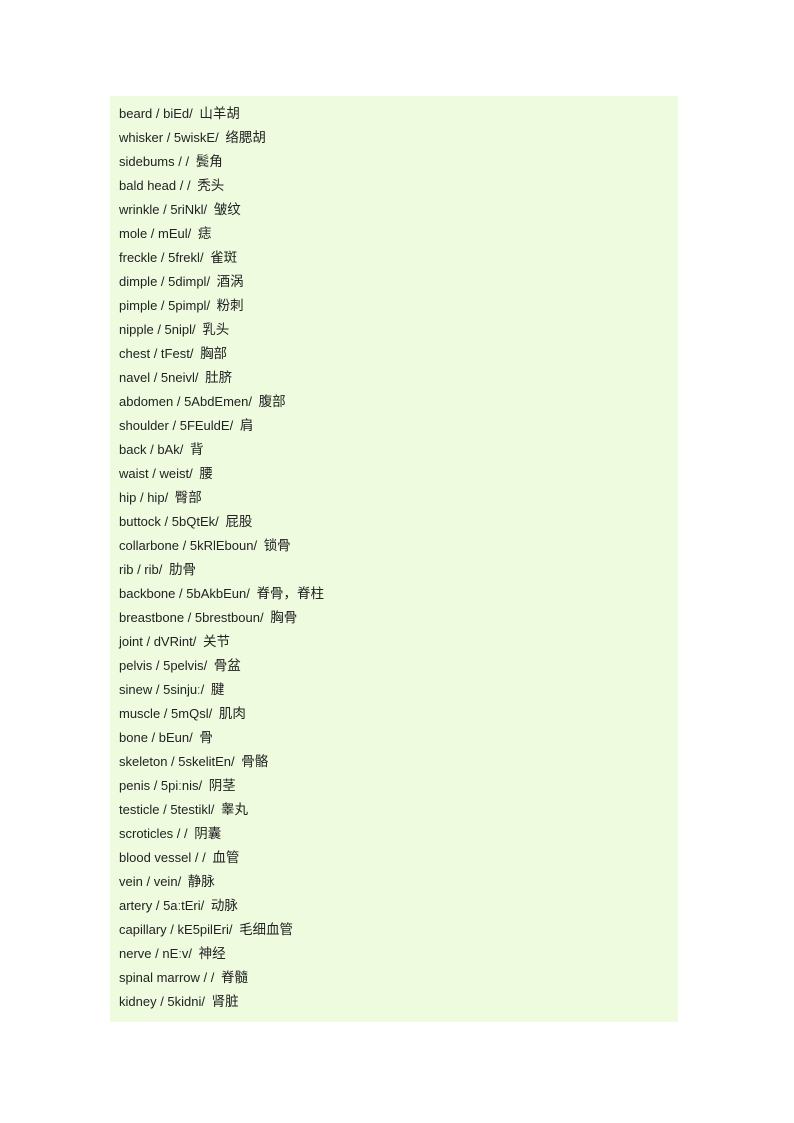 The height and width of the screenshot is (1123, 794). Describe the element at coordinates (139, 809) in the screenshot. I see `entry-term: testicle` at that location.